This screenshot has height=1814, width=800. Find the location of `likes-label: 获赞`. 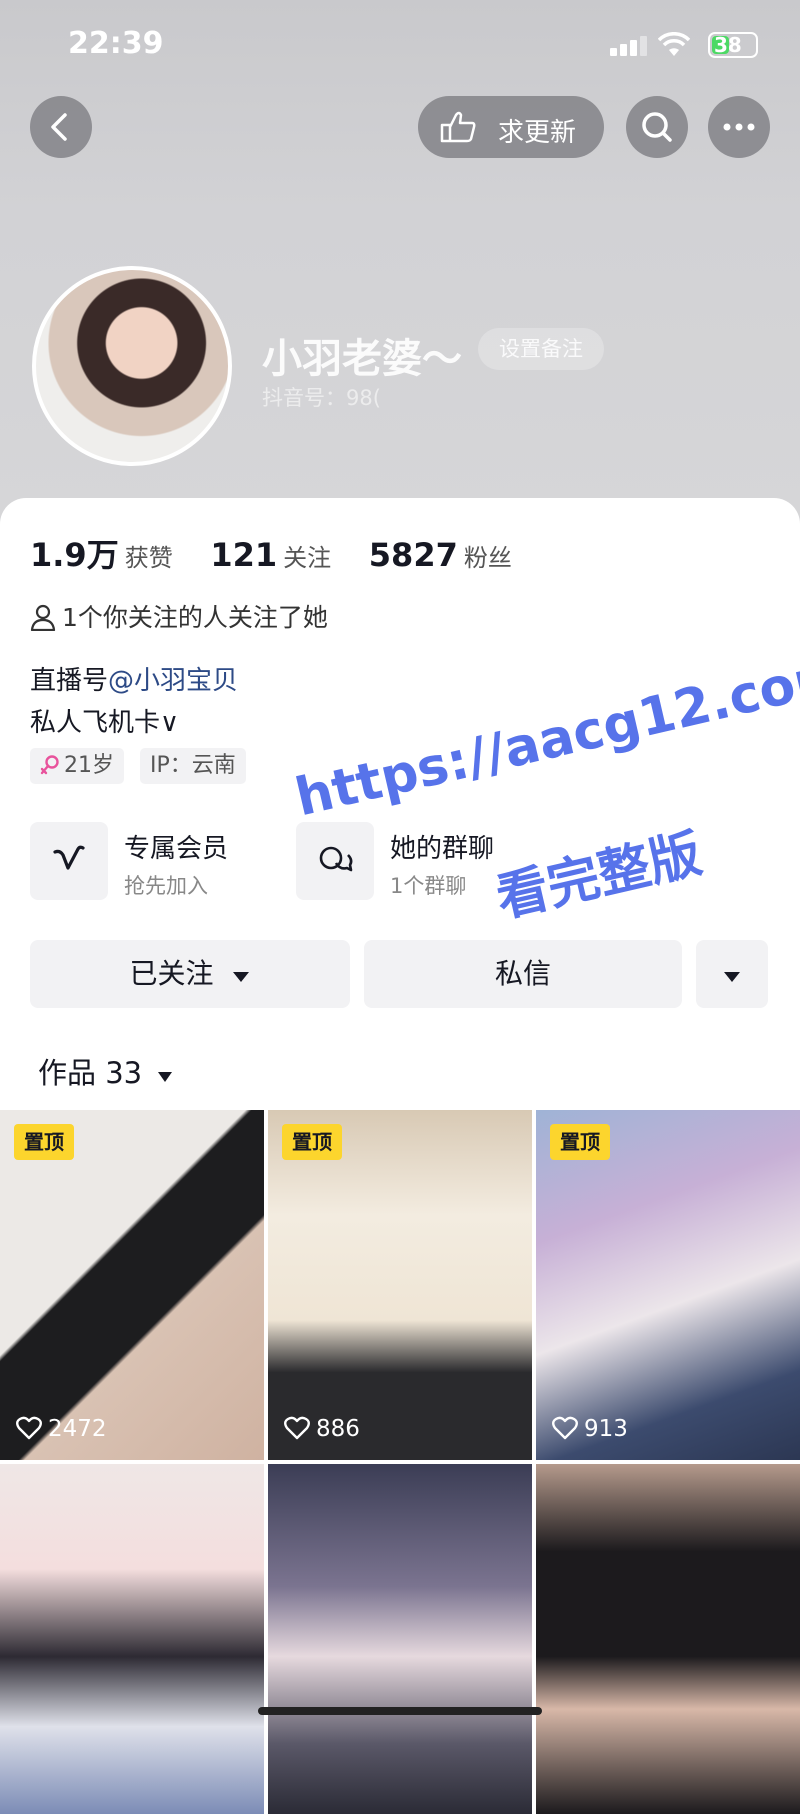

likes-label: 获赞 is located at coordinates (148, 558).